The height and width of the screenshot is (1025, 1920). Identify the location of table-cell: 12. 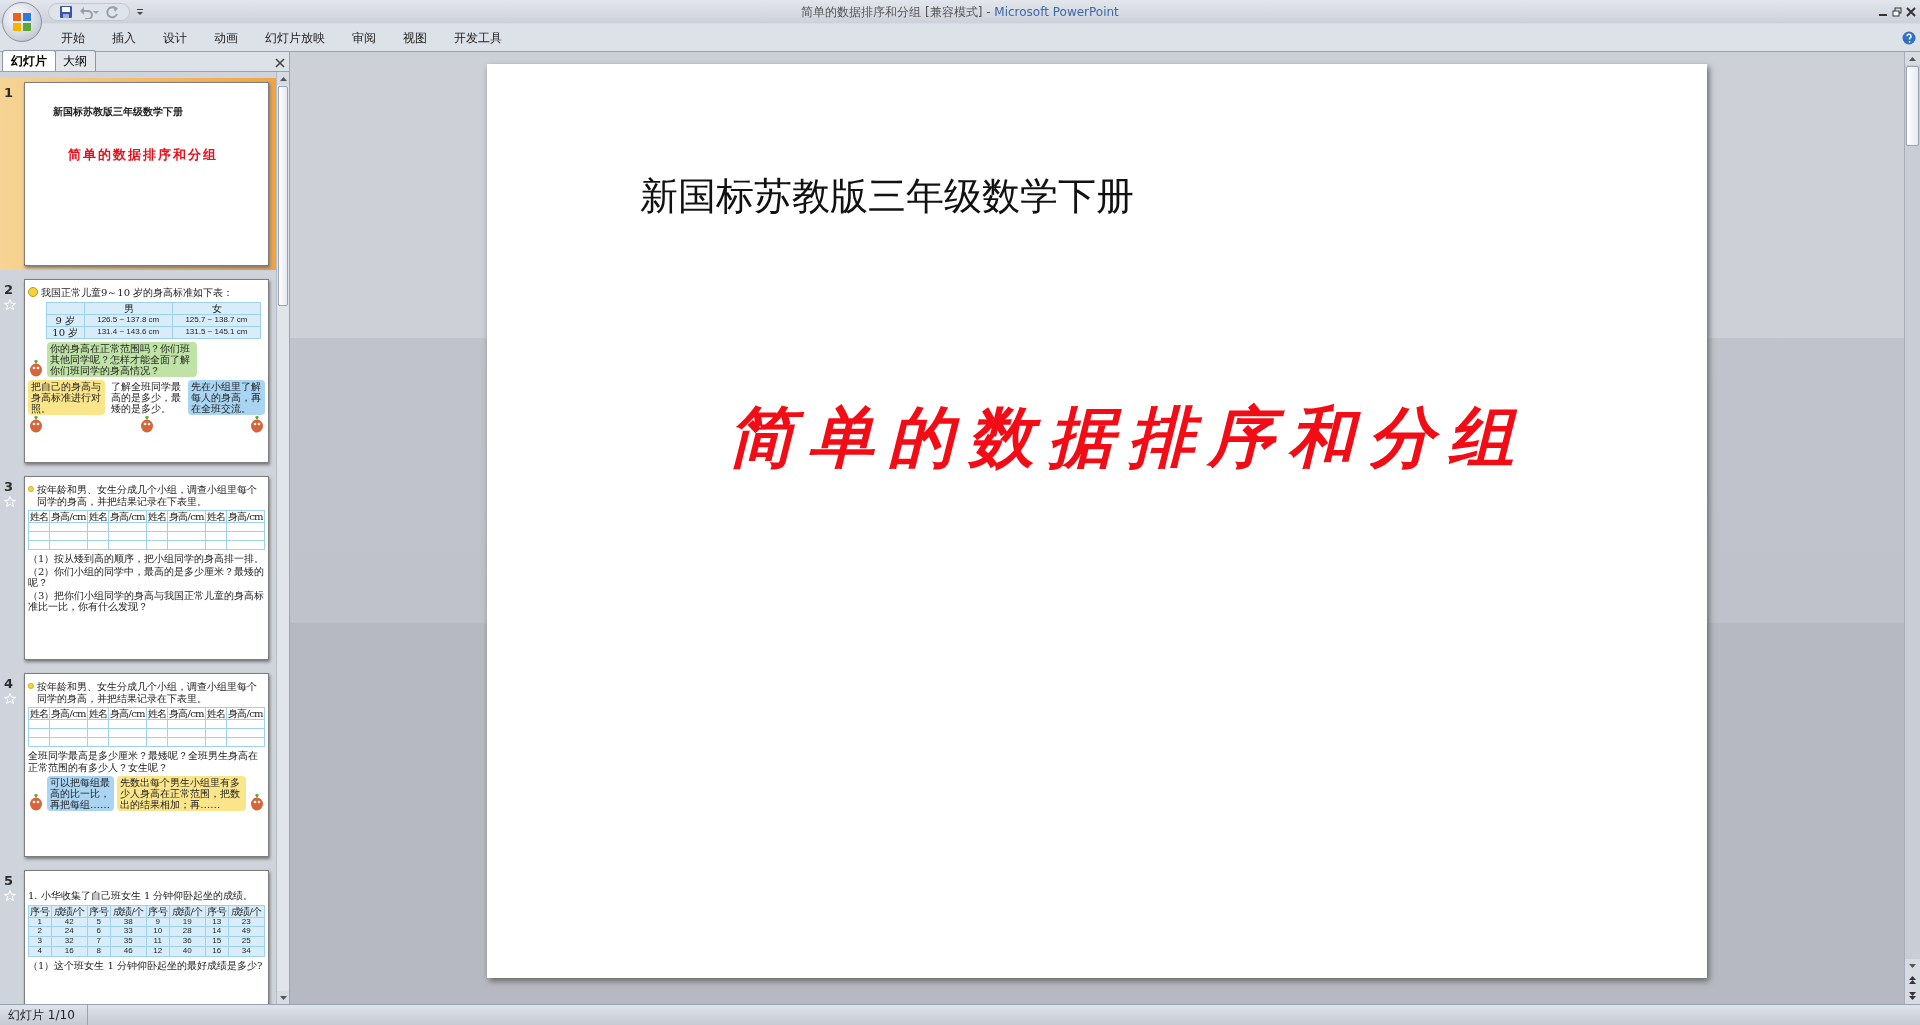
(158, 951).